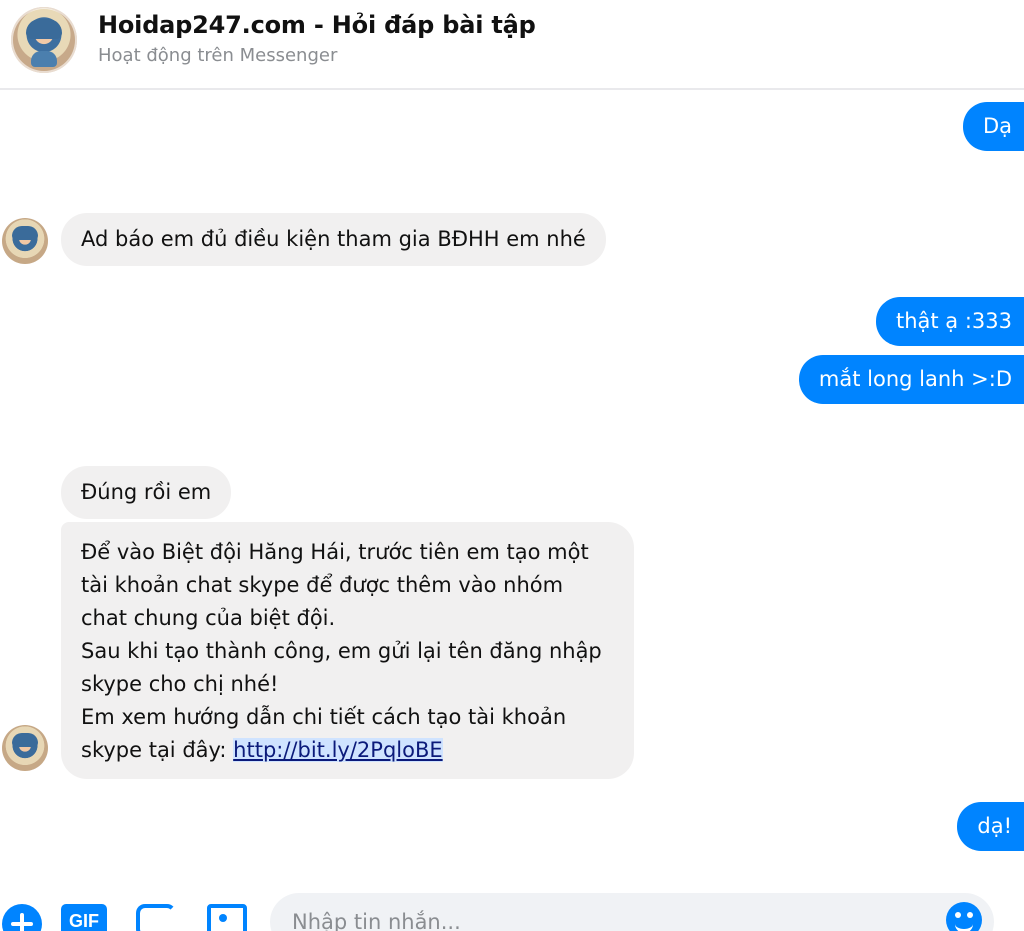  Describe the element at coordinates (602, 918) in the screenshot. I see `message-input` at that location.